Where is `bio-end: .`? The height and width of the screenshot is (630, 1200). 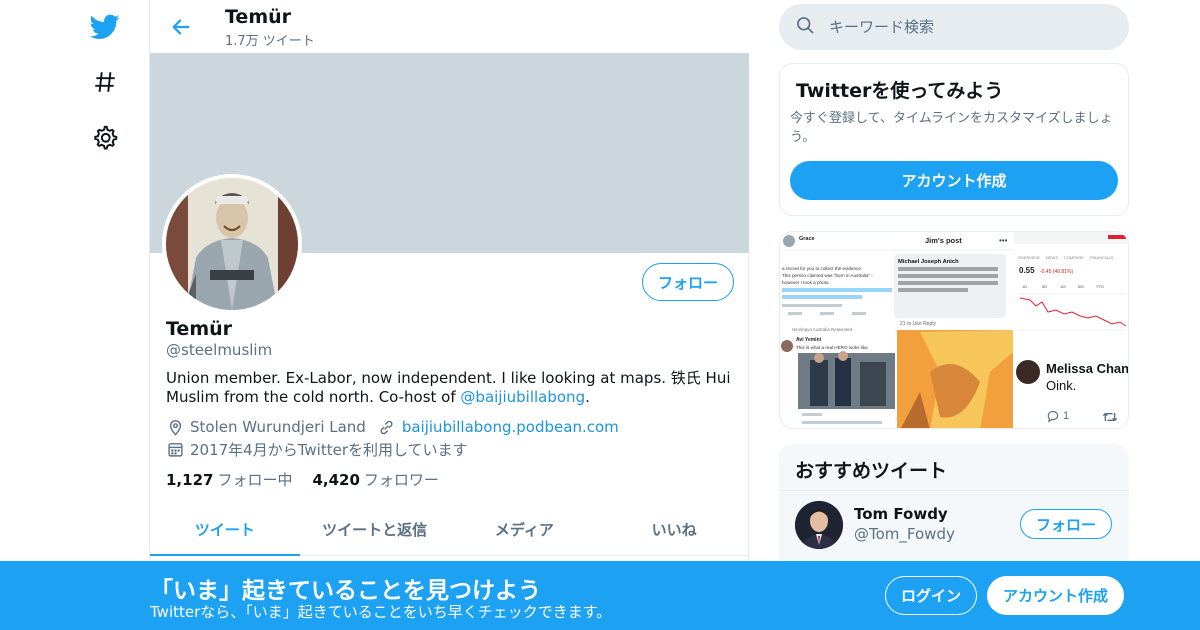
bio-end: . is located at coordinates (587, 397).